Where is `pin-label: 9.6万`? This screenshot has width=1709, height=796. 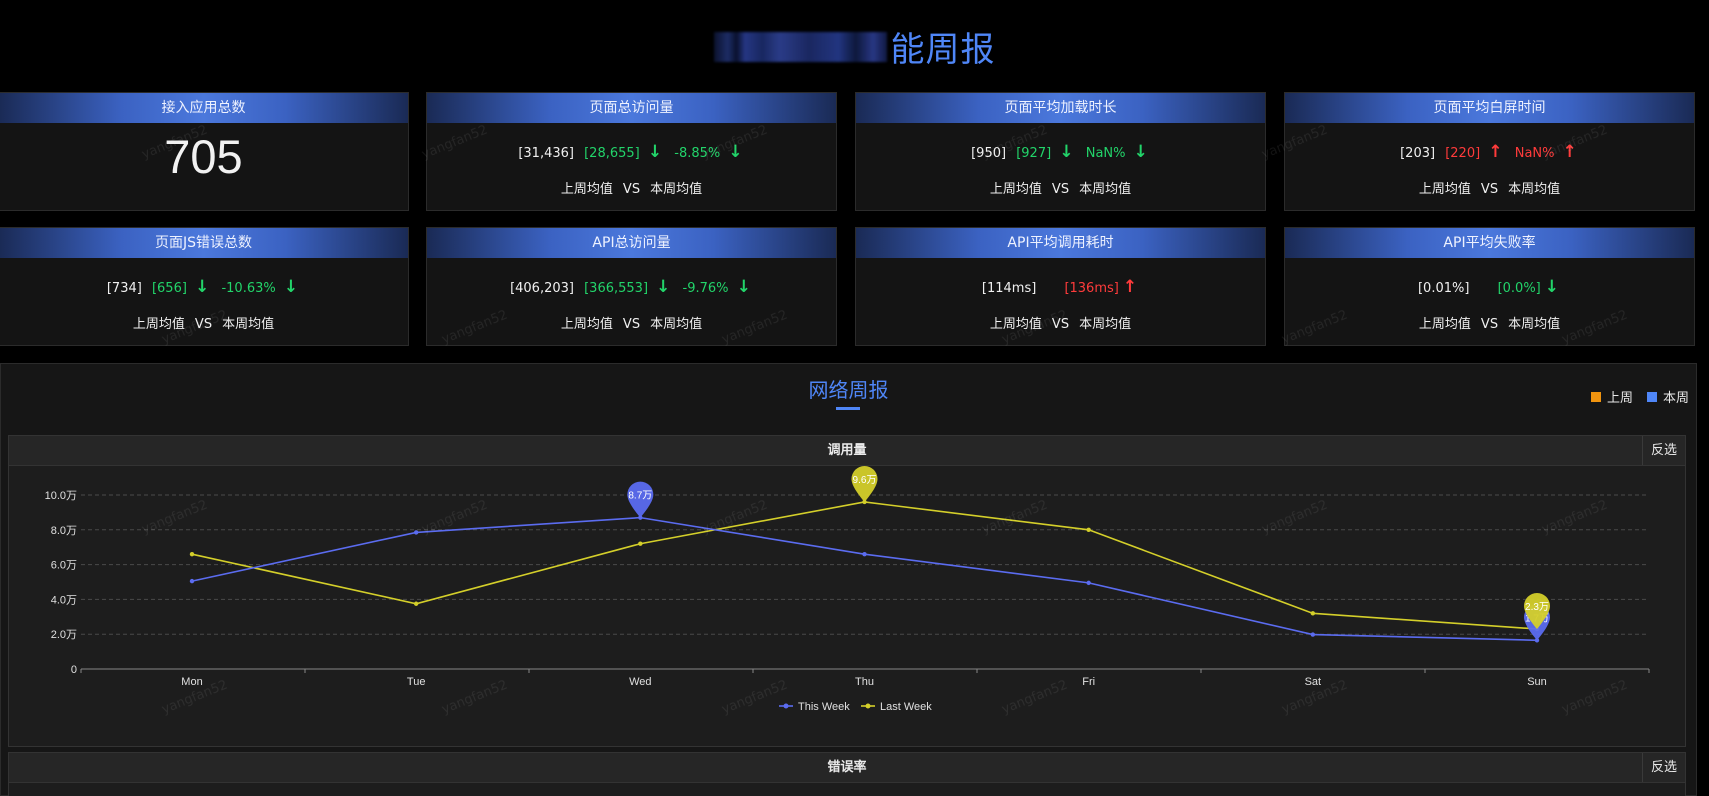 pin-label: 9.6万 is located at coordinates (865, 480).